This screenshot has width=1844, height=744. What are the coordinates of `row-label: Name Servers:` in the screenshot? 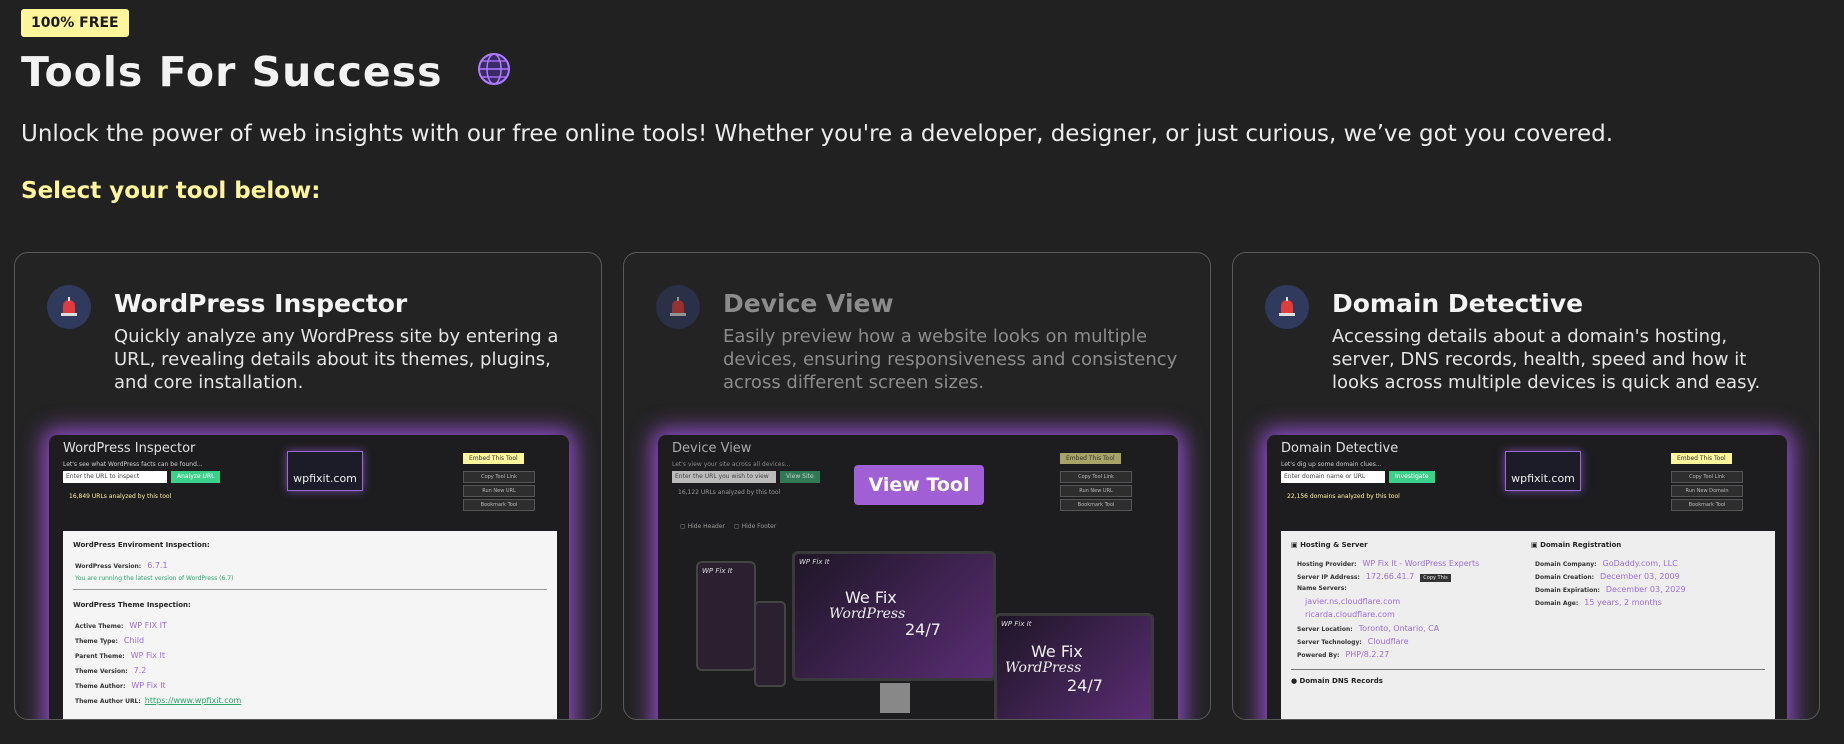 It's located at (1322, 588).